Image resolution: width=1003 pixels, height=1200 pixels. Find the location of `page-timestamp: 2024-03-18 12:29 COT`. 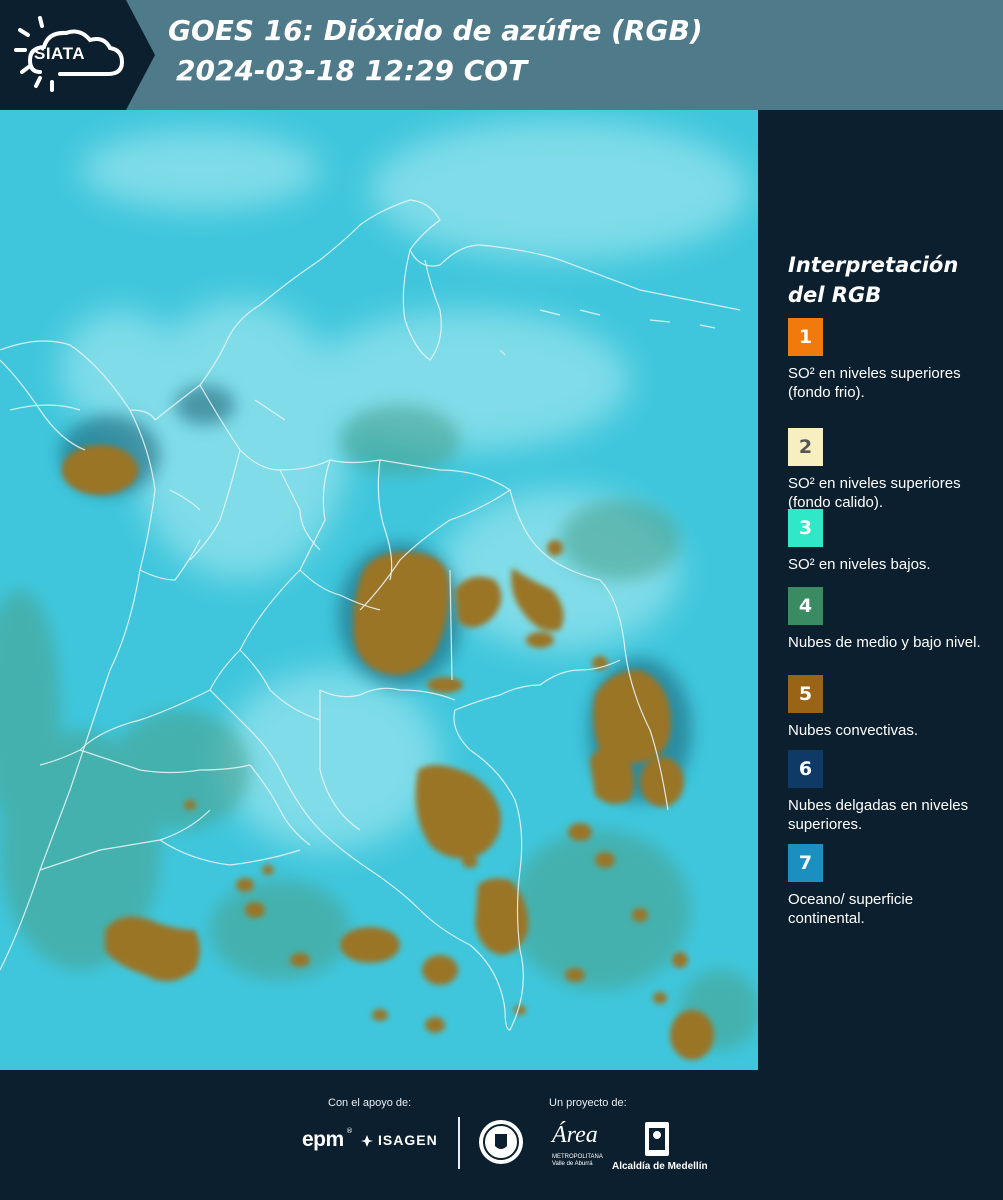

page-timestamp: 2024-03-18 12:29 COT is located at coordinates (352, 70).